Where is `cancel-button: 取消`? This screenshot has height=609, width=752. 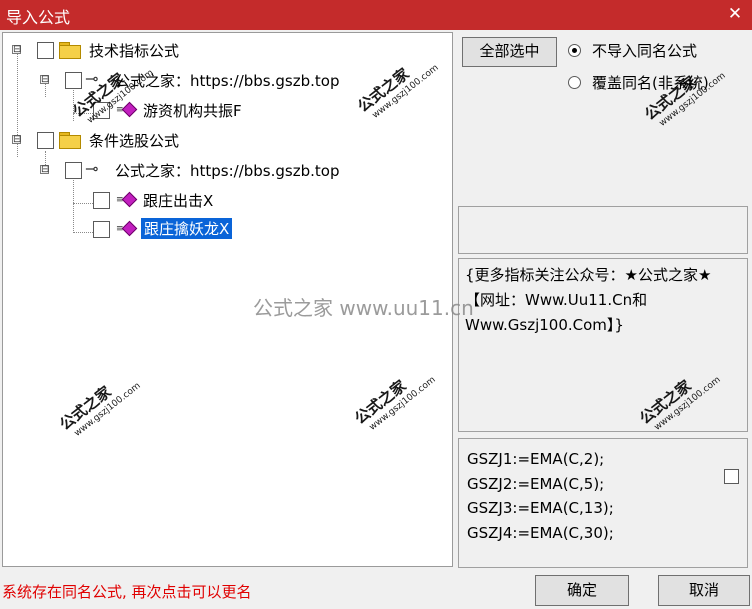
cancel-button: 取消 is located at coordinates (704, 590).